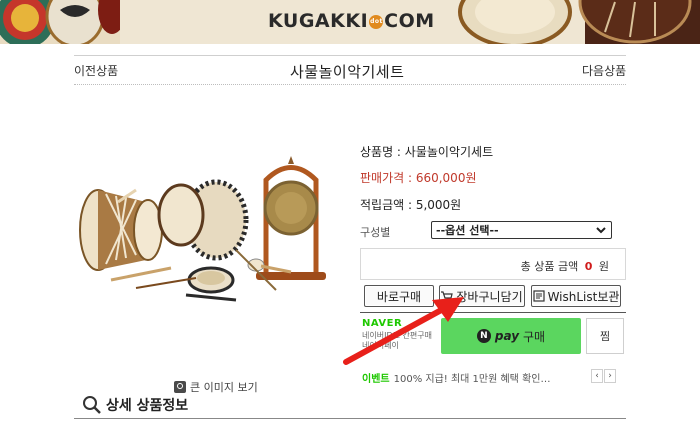 The image size is (700, 429). I want to click on wishlist-icon, so click(538, 296).